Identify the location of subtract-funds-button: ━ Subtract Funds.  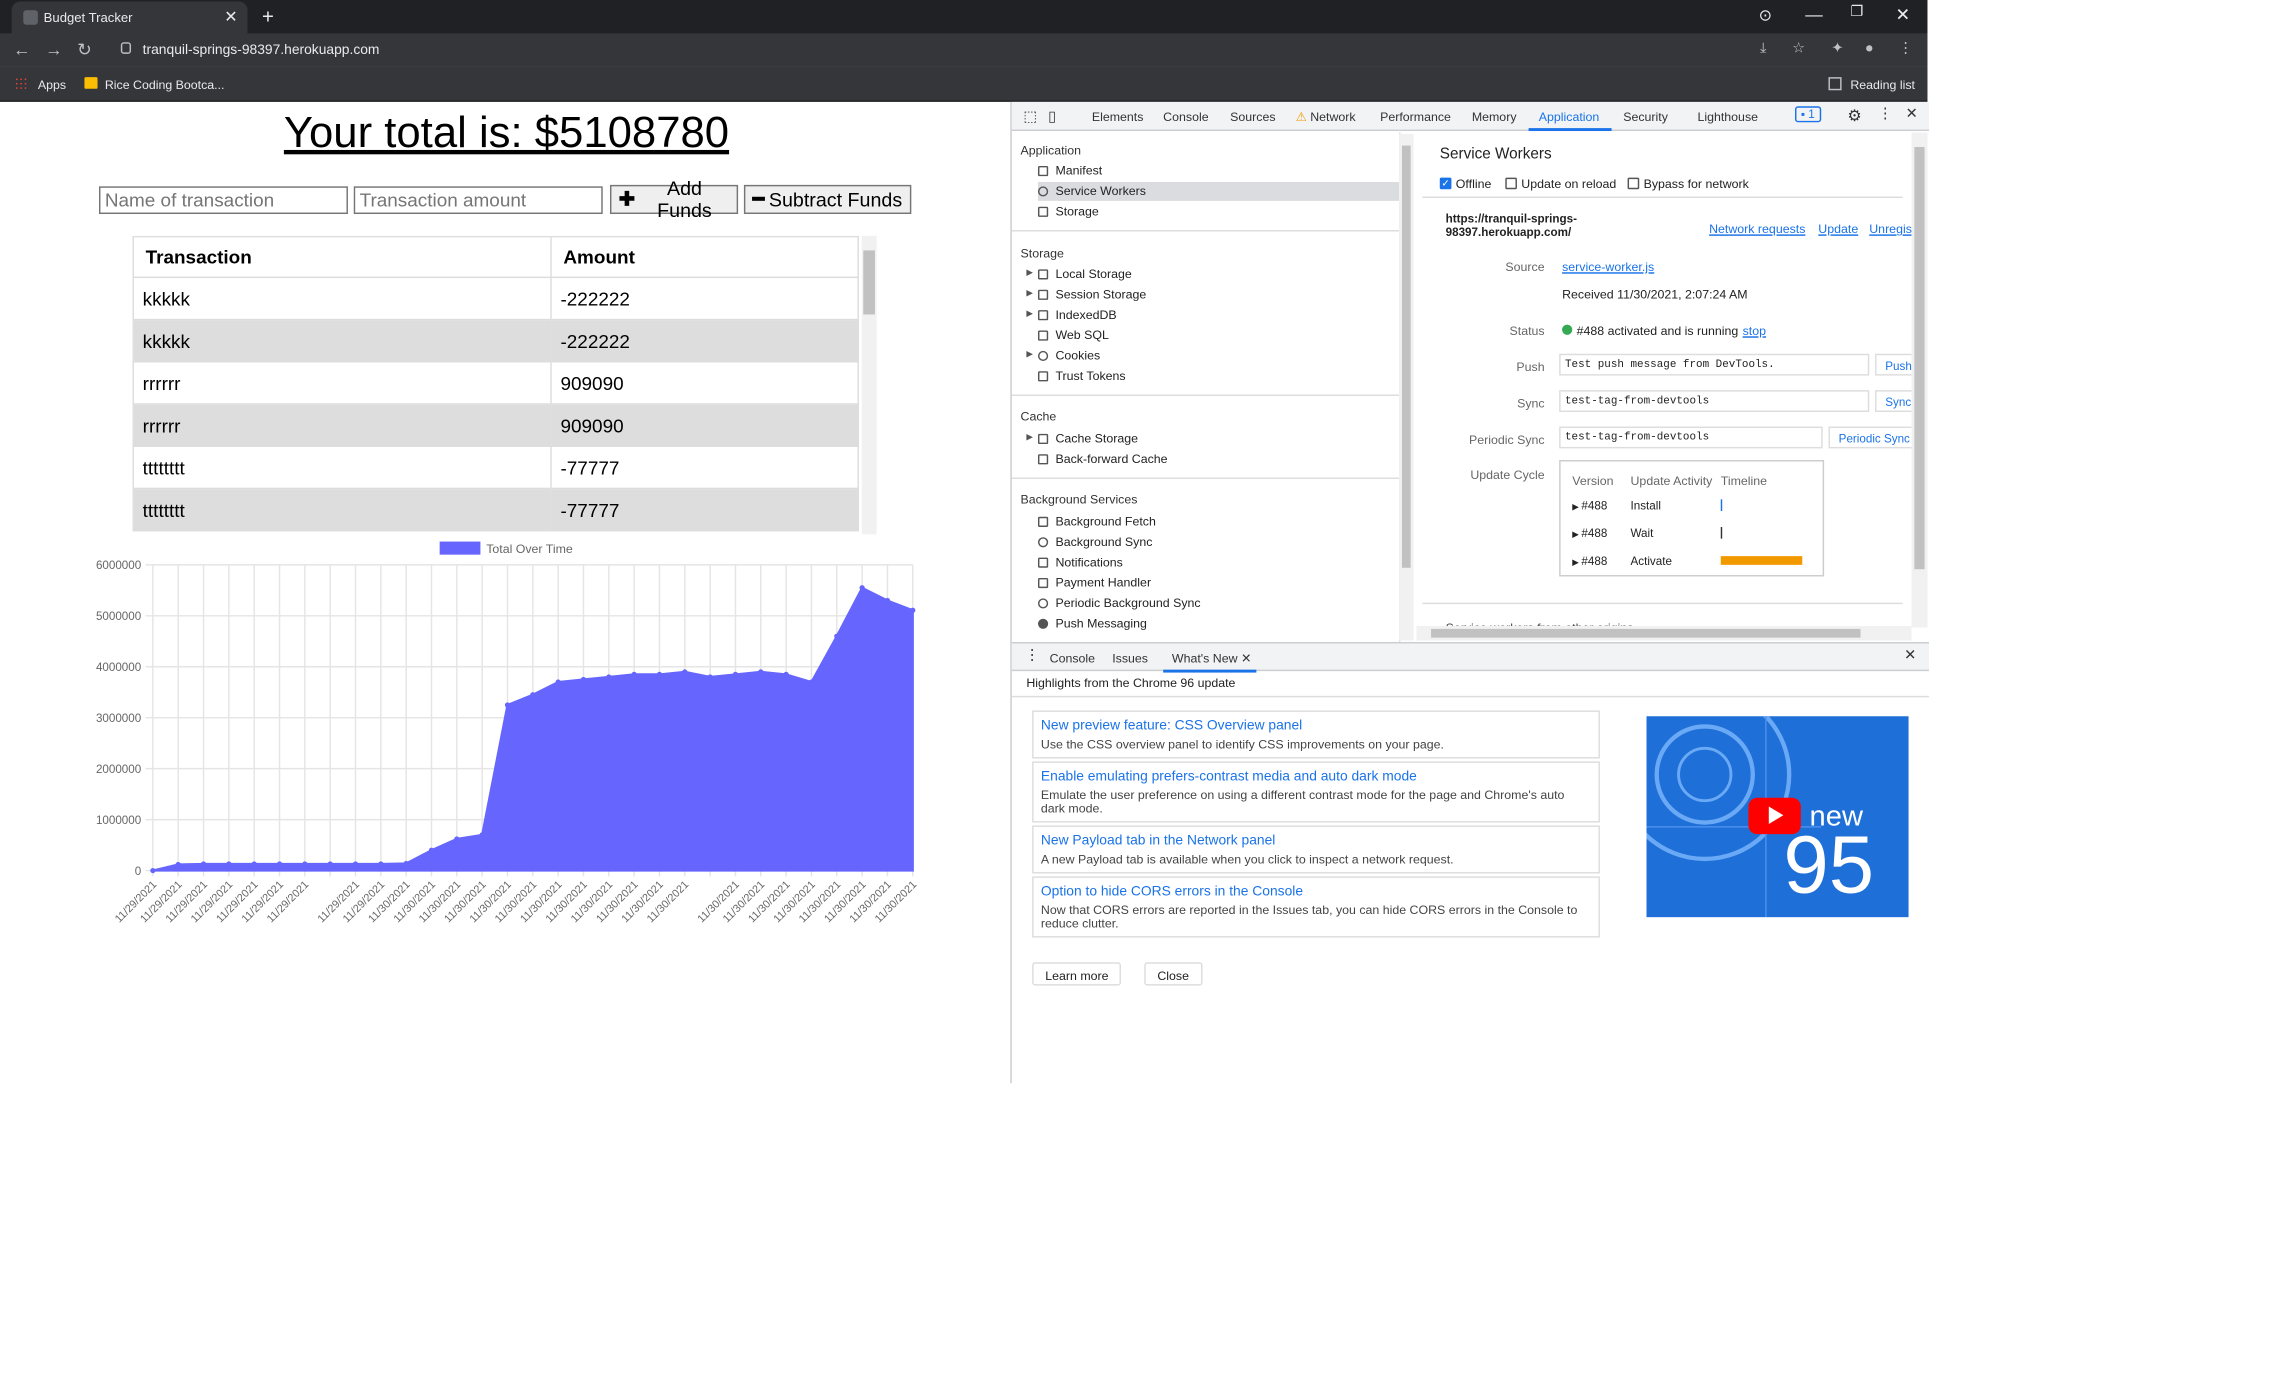
(827, 199).